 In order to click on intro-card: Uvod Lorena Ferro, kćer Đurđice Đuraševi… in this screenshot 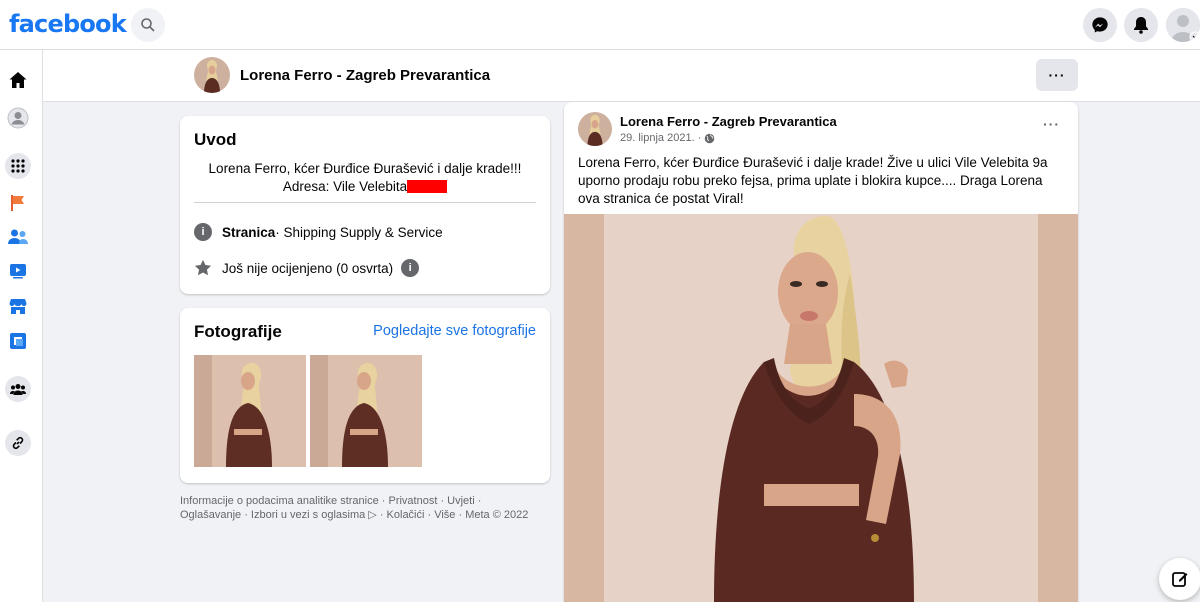, I will do `click(365, 205)`.